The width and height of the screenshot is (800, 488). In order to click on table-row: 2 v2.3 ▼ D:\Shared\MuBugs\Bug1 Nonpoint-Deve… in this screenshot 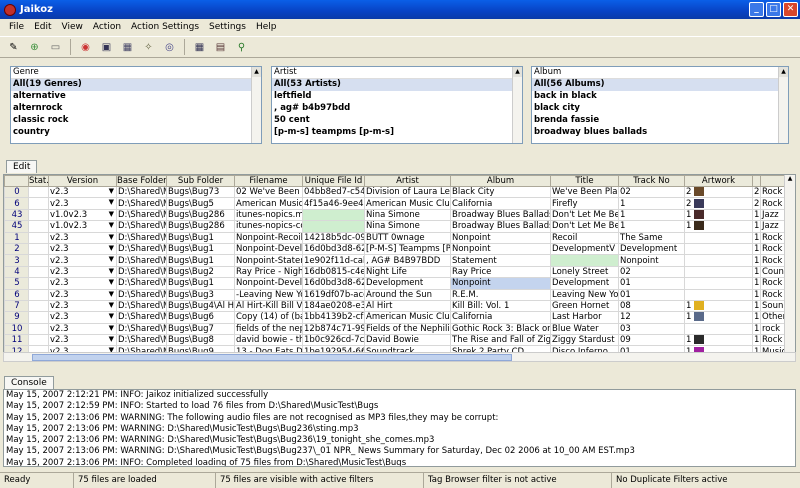, I will do `click(394, 249)`.